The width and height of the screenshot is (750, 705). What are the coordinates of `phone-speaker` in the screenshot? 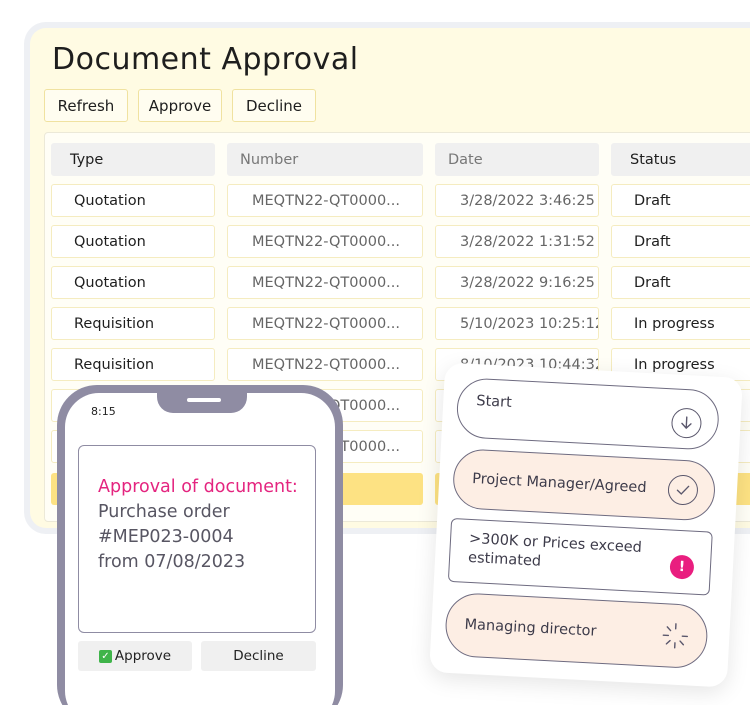 It's located at (204, 400).